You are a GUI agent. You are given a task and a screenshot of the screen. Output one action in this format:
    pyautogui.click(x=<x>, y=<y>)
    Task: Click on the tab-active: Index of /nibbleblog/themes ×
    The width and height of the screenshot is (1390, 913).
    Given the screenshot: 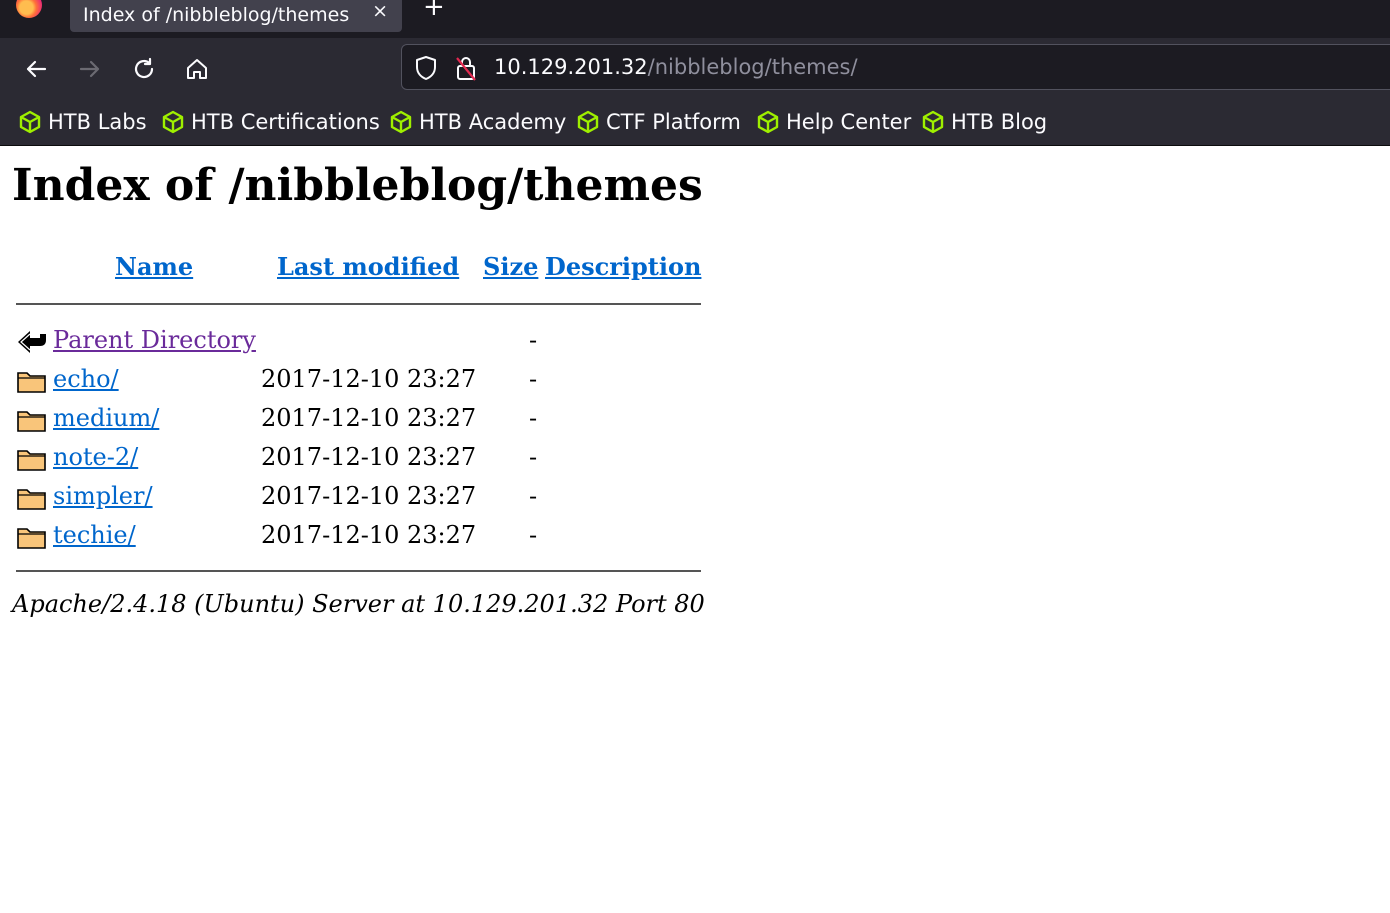 What is the action you would take?
    pyautogui.click(x=236, y=16)
    